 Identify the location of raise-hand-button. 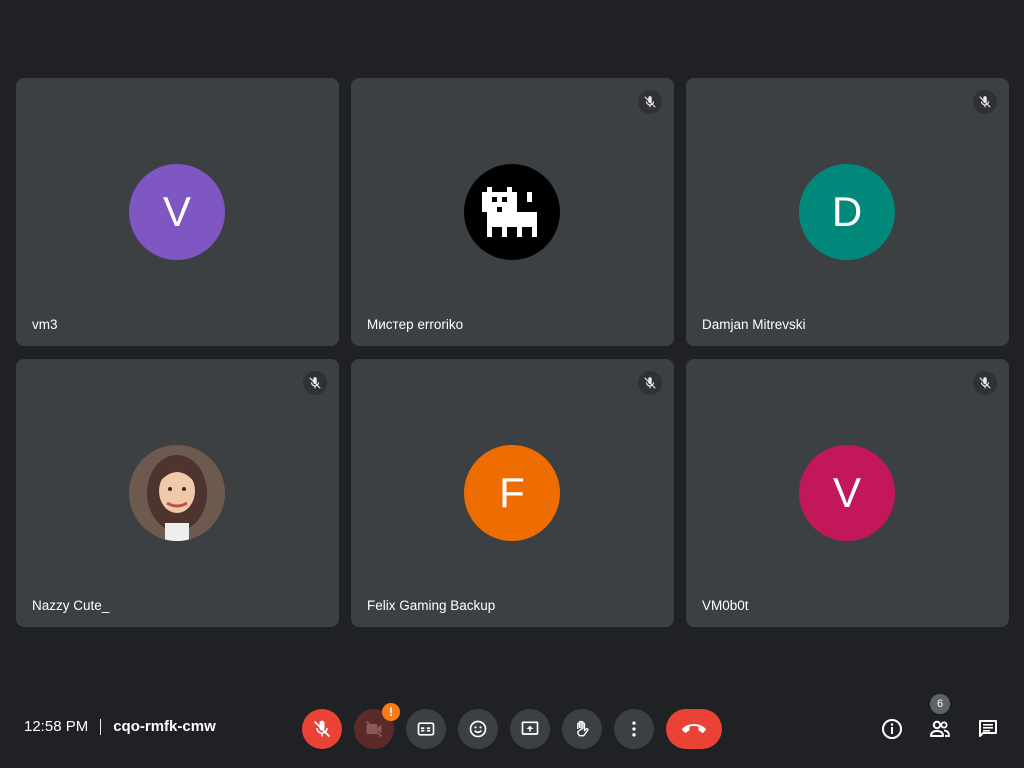
(582, 729).